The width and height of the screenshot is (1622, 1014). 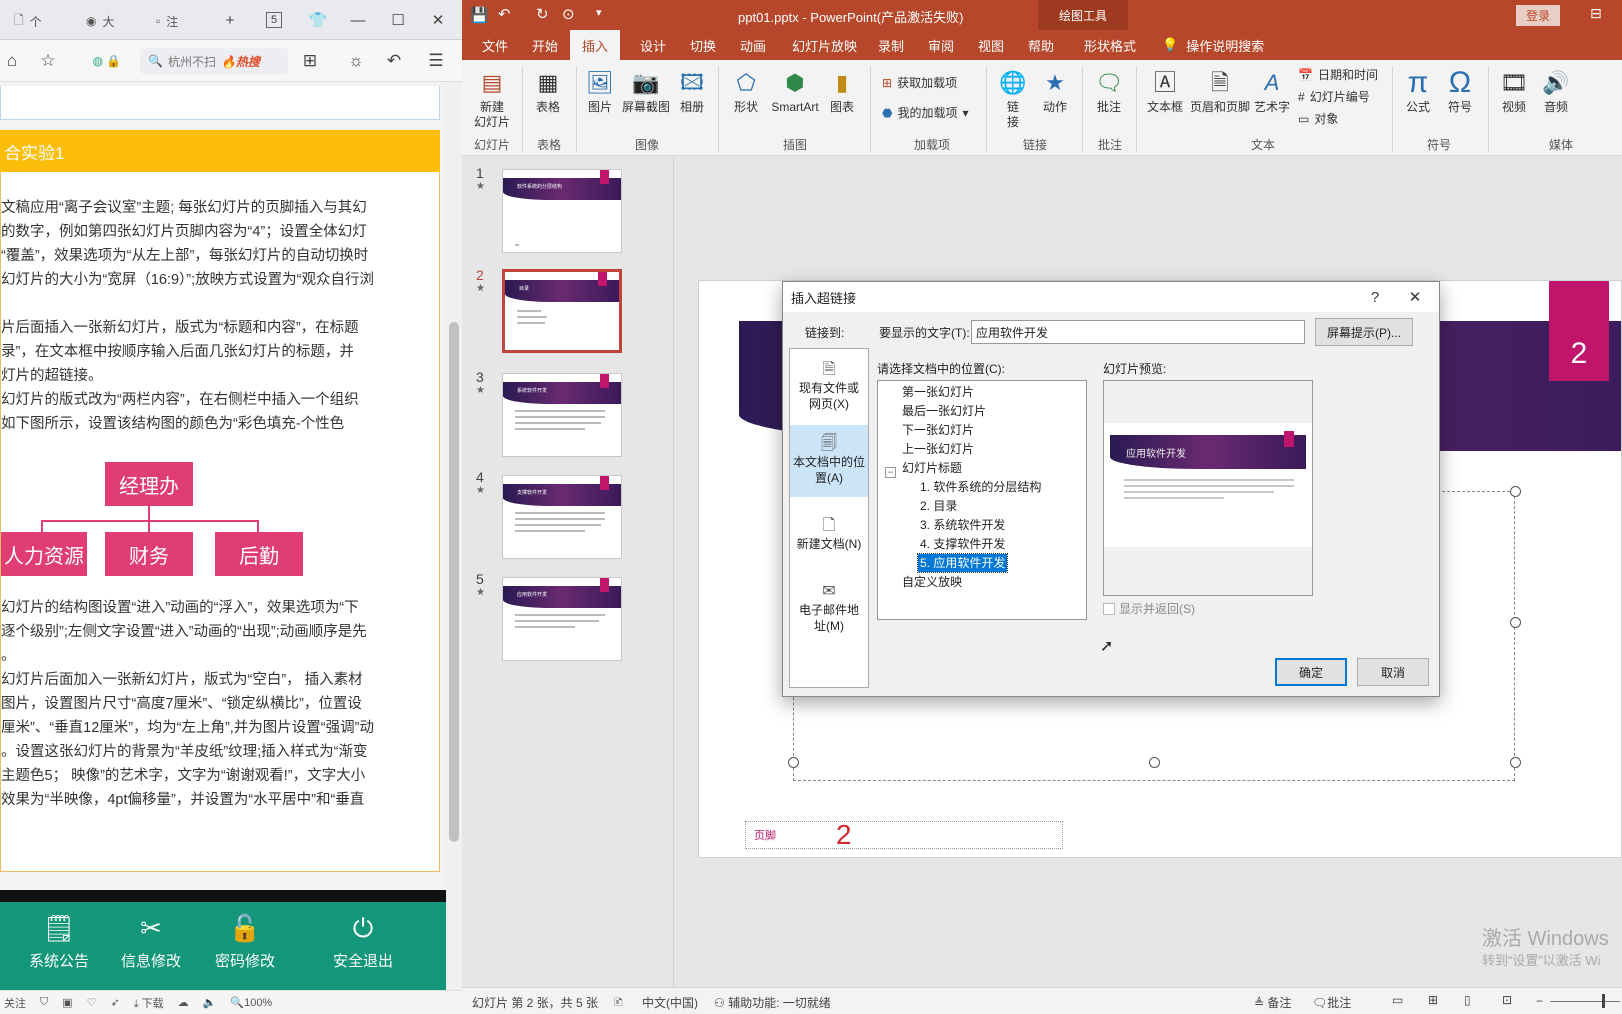 I want to click on accessibility-status: ⚇ 辅助功能: 一切就绪, so click(x=772, y=1002).